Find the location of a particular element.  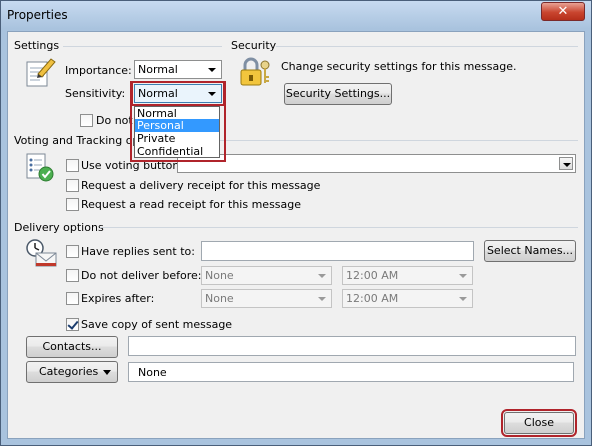

deliver-before-date-select: None is located at coordinates (266, 275).